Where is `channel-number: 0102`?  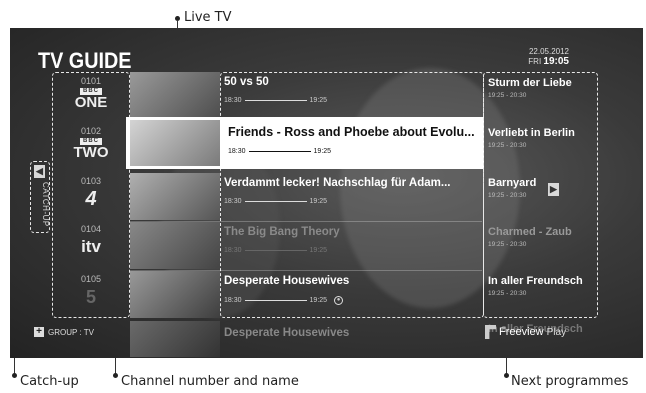 channel-number: 0102 is located at coordinates (91, 131).